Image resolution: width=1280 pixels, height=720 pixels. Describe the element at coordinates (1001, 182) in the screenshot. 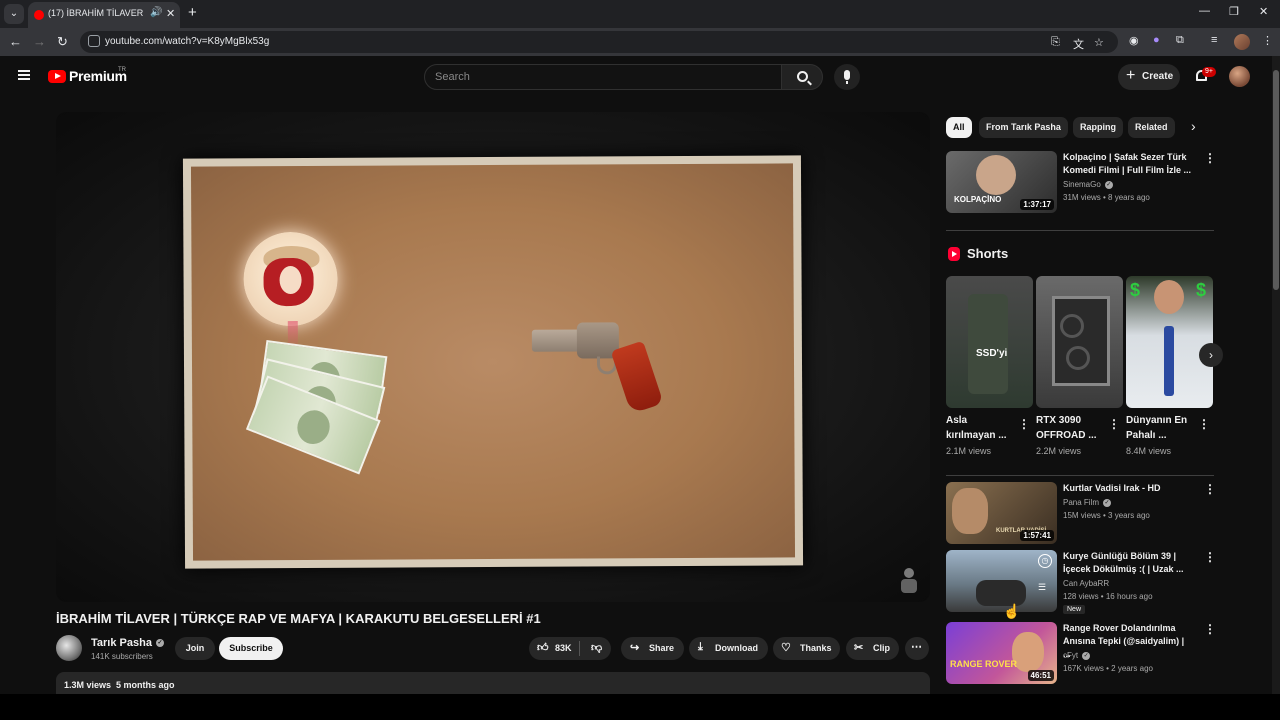

I see `video-thumbnail: KOLPAÇİNO 1:37:17` at that location.